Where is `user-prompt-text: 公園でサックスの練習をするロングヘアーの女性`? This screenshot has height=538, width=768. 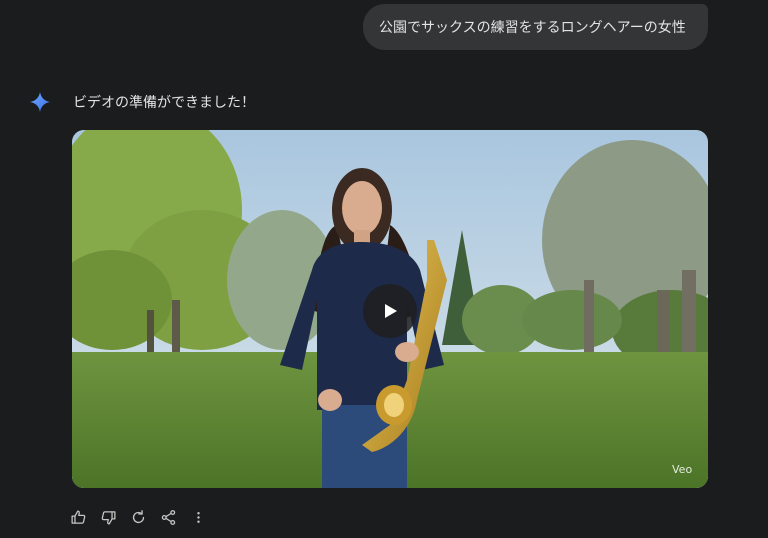 user-prompt-text: 公園でサックスの練習をするロングヘアーの女性 is located at coordinates (532, 28).